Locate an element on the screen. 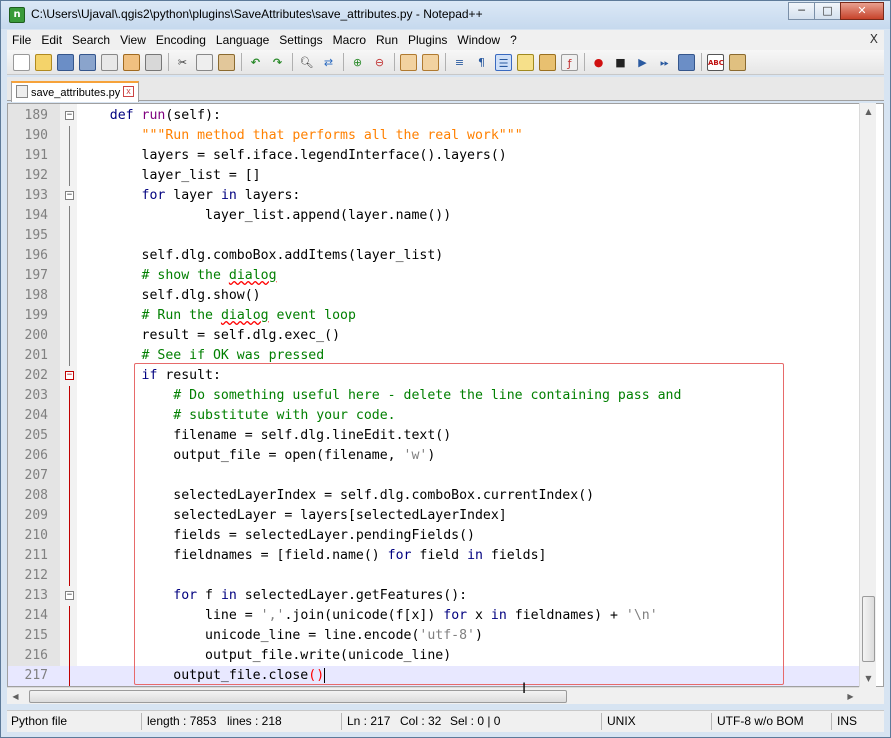 The width and height of the screenshot is (891, 738). word-wrap-icon: ≡ is located at coordinates (459, 62).